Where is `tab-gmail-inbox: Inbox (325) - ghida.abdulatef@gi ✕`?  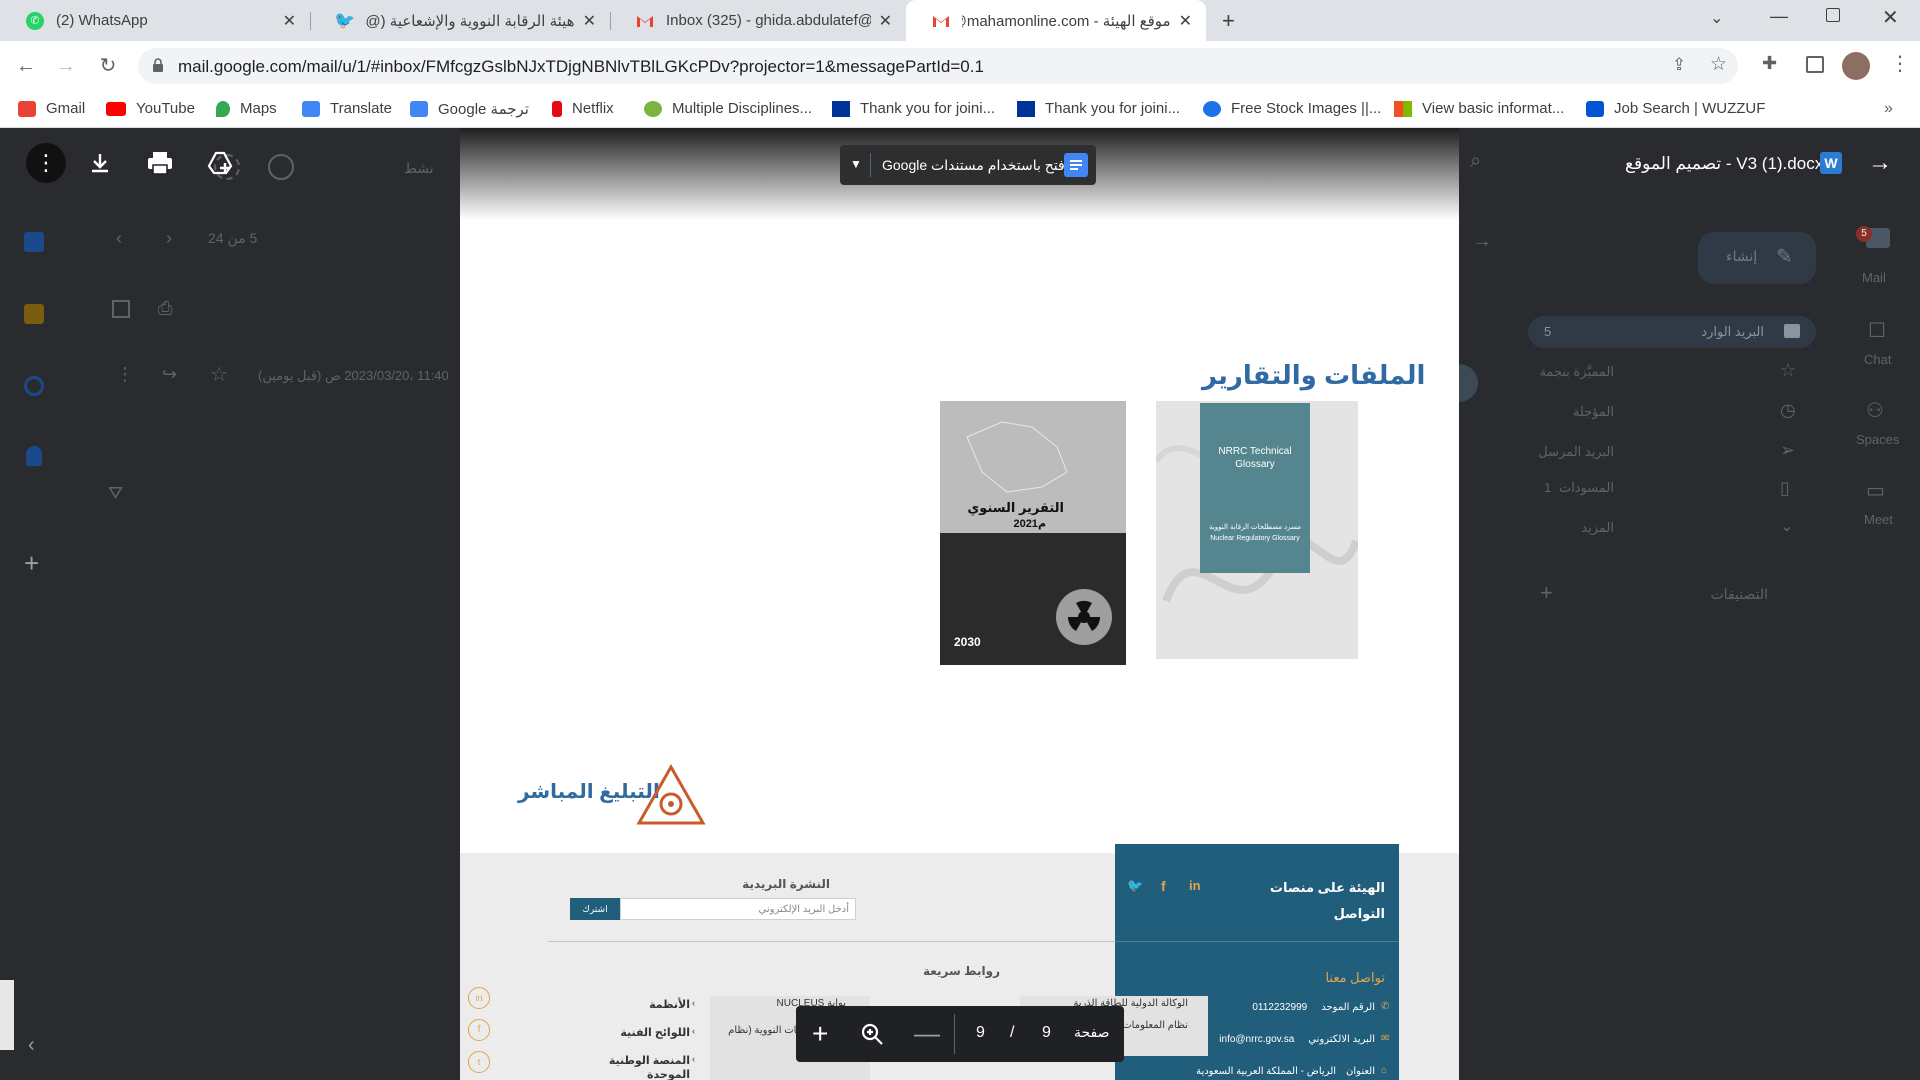
tab-gmail-inbox: Inbox (325) - ghida.abdulatef@gi ✕ is located at coordinates (758, 20).